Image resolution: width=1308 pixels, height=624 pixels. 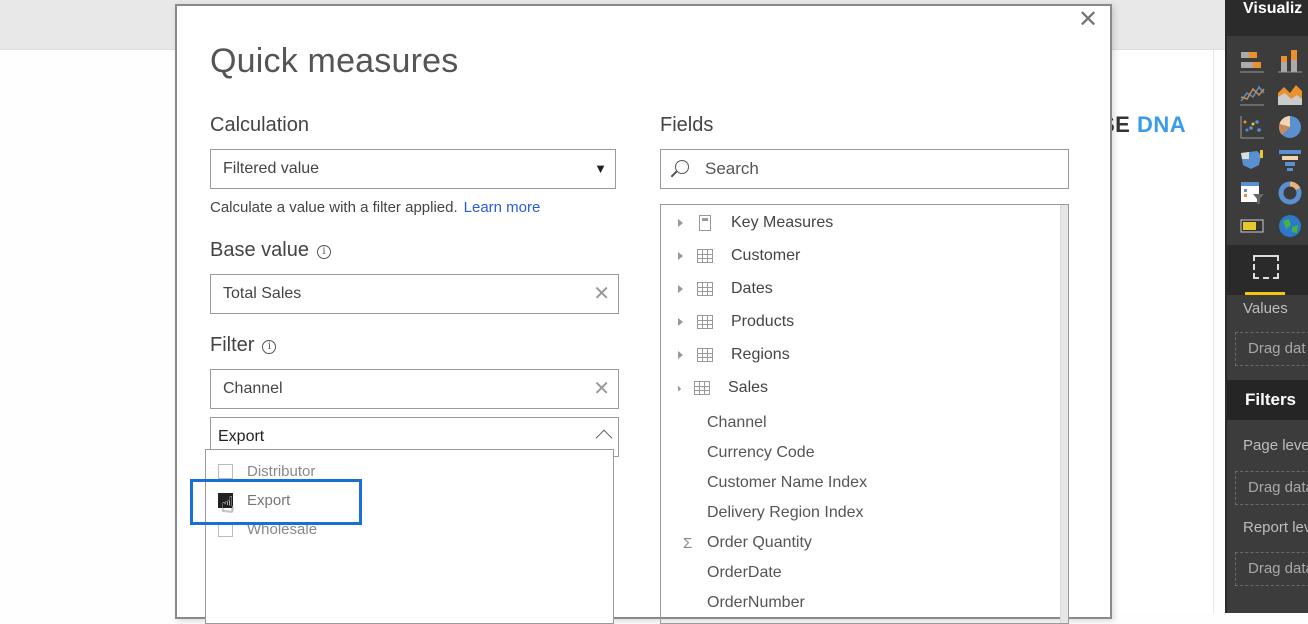 I want to click on area-chart-icon, so click(x=1290, y=94).